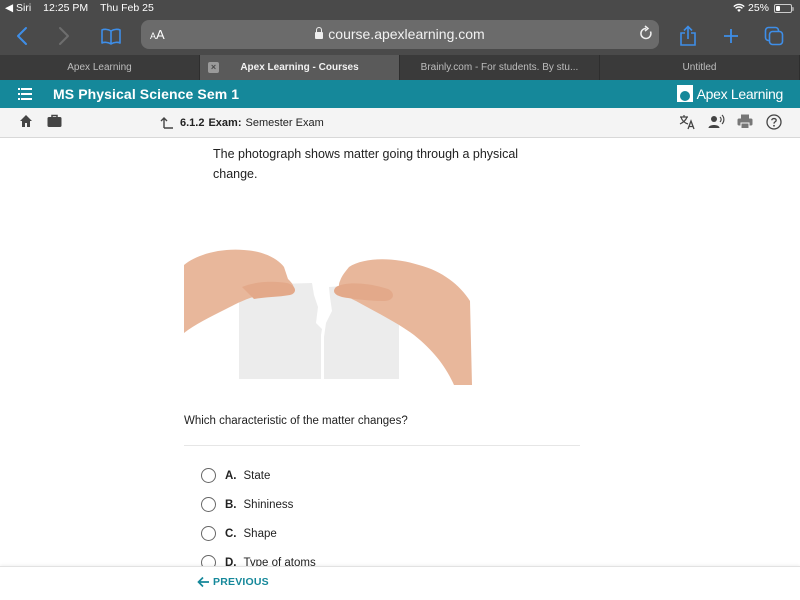 This screenshot has width=800, height=600. What do you see at coordinates (26, 123) in the screenshot?
I see `home-icon` at bounding box center [26, 123].